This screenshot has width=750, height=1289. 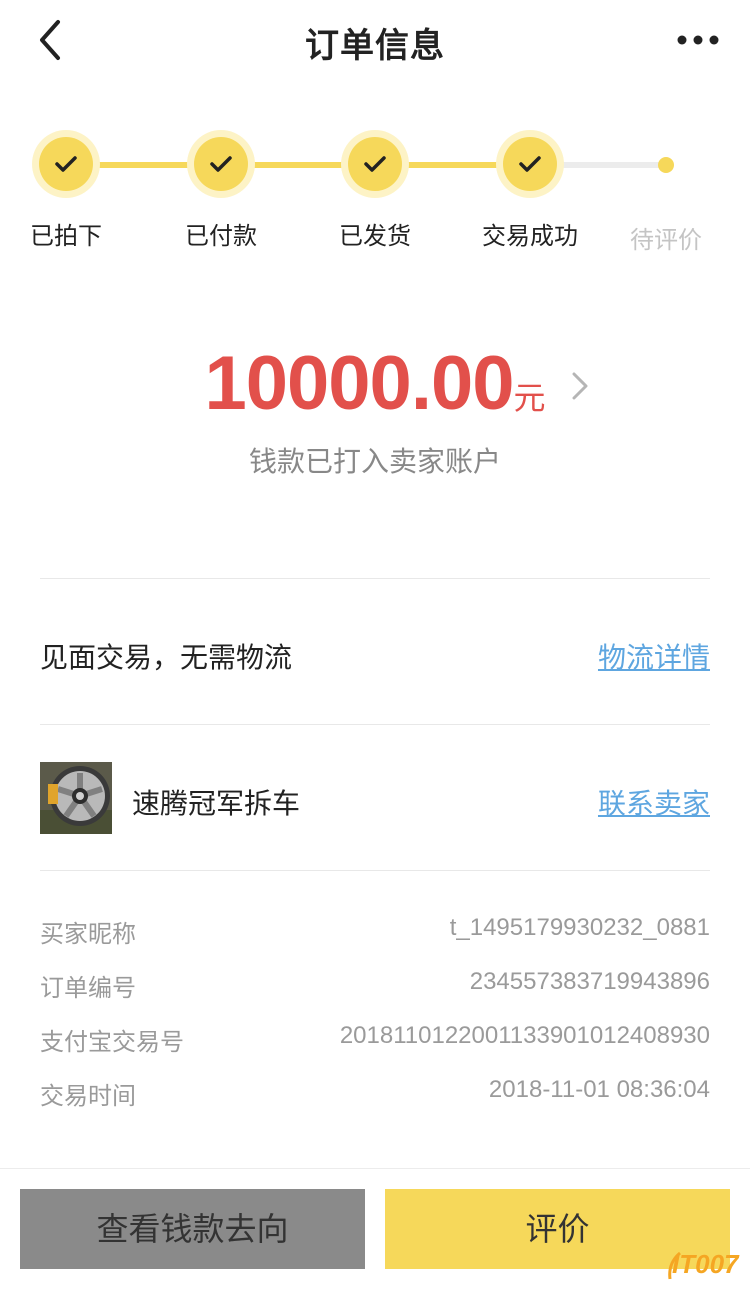 I want to click on info-row-order-number: 订单编号 234557383719943896, so click(x=375, y=988).